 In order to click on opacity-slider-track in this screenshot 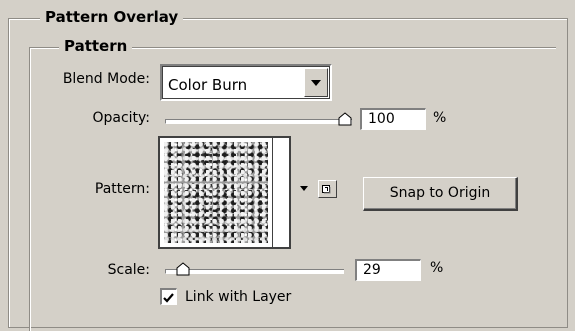, I will do `click(258, 121)`.